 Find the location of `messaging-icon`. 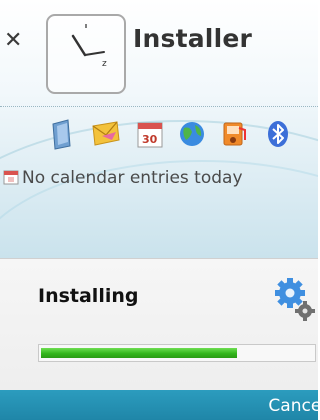

messaging-icon is located at coordinates (105, 134).